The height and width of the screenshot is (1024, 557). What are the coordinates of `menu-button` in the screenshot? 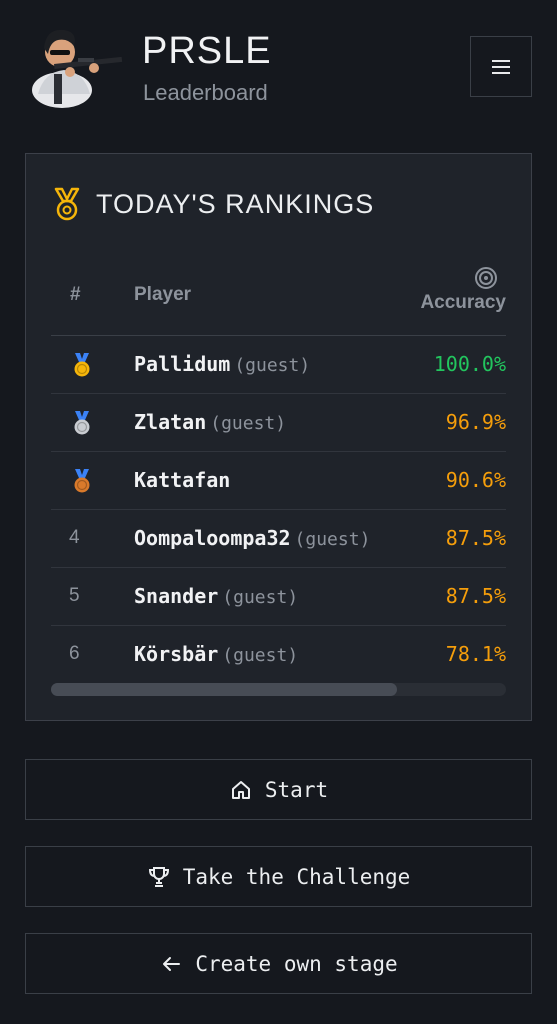 It's located at (501, 66).